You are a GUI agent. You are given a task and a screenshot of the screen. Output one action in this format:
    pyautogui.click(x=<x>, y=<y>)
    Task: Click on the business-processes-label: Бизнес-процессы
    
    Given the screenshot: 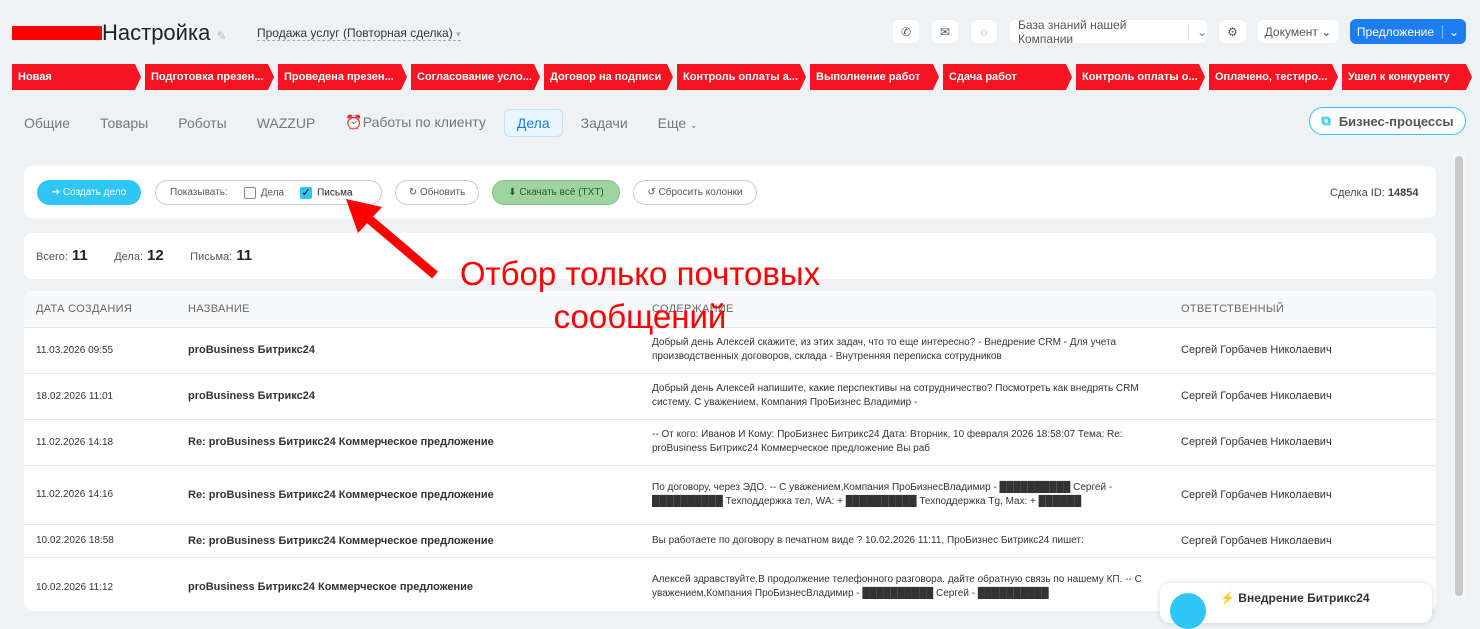 What is the action you would take?
    pyautogui.click(x=1396, y=121)
    